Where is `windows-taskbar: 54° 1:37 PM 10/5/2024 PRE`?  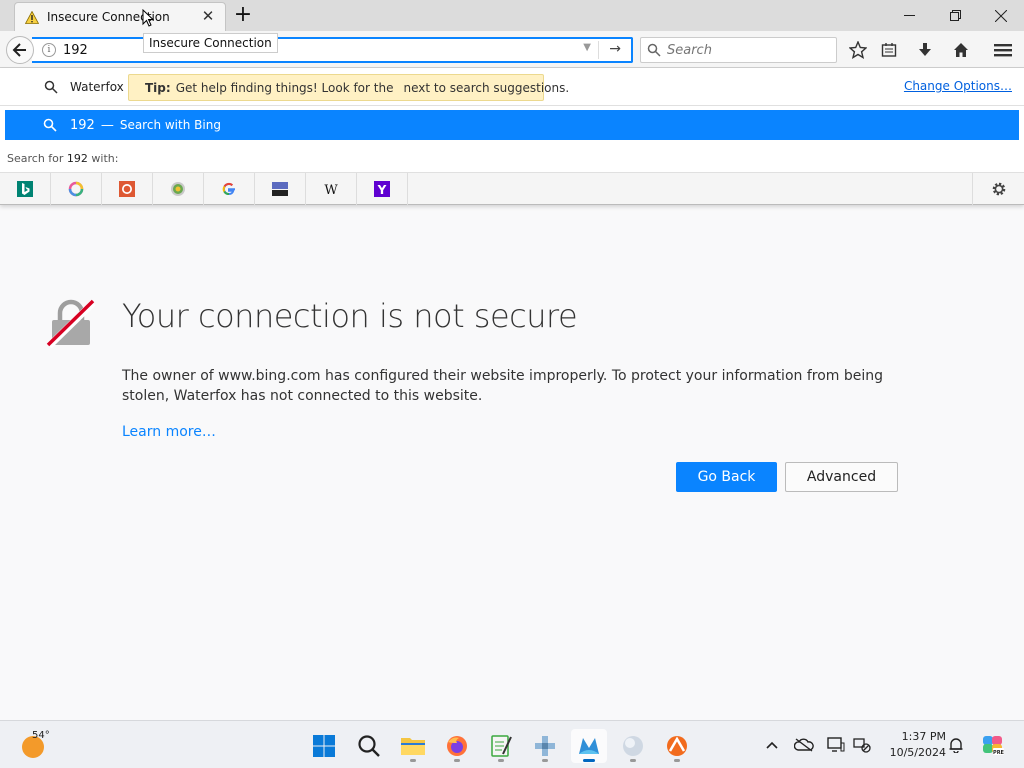
windows-taskbar: 54° 1:37 PM 10/5/2024 PRE is located at coordinates (512, 744).